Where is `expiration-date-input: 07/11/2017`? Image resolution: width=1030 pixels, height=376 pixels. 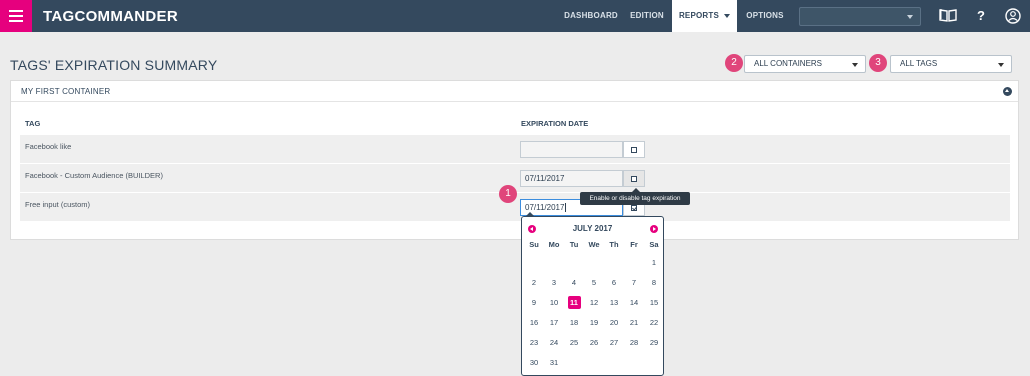 expiration-date-input: 07/11/2017 is located at coordinates (571, 178).